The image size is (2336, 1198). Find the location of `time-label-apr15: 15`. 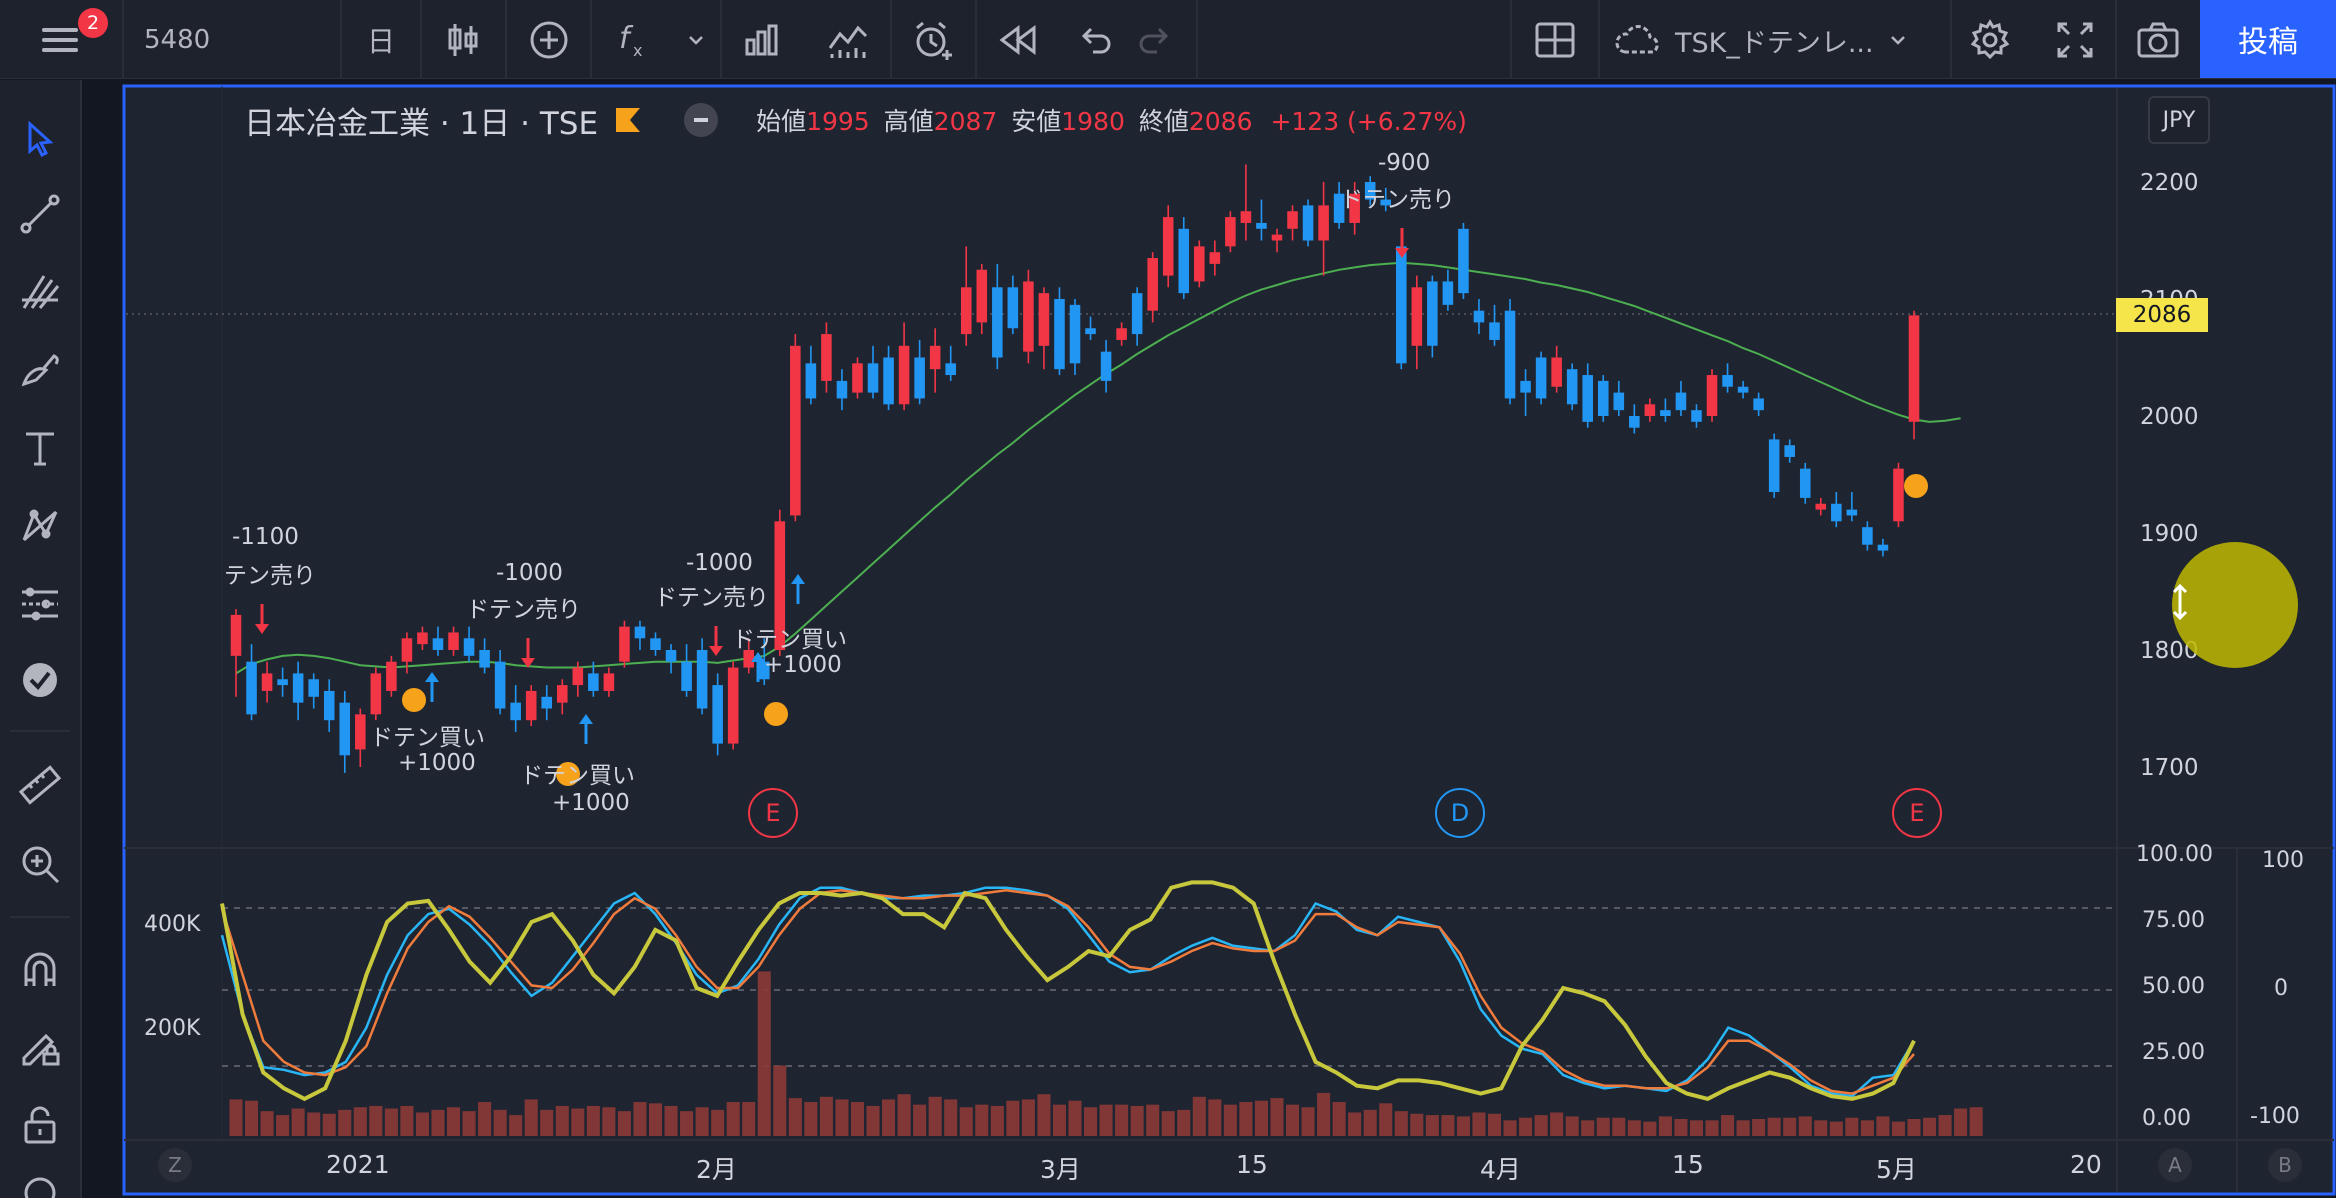

time-label-apr15: 15 is located at coordinates (1688, 1164).